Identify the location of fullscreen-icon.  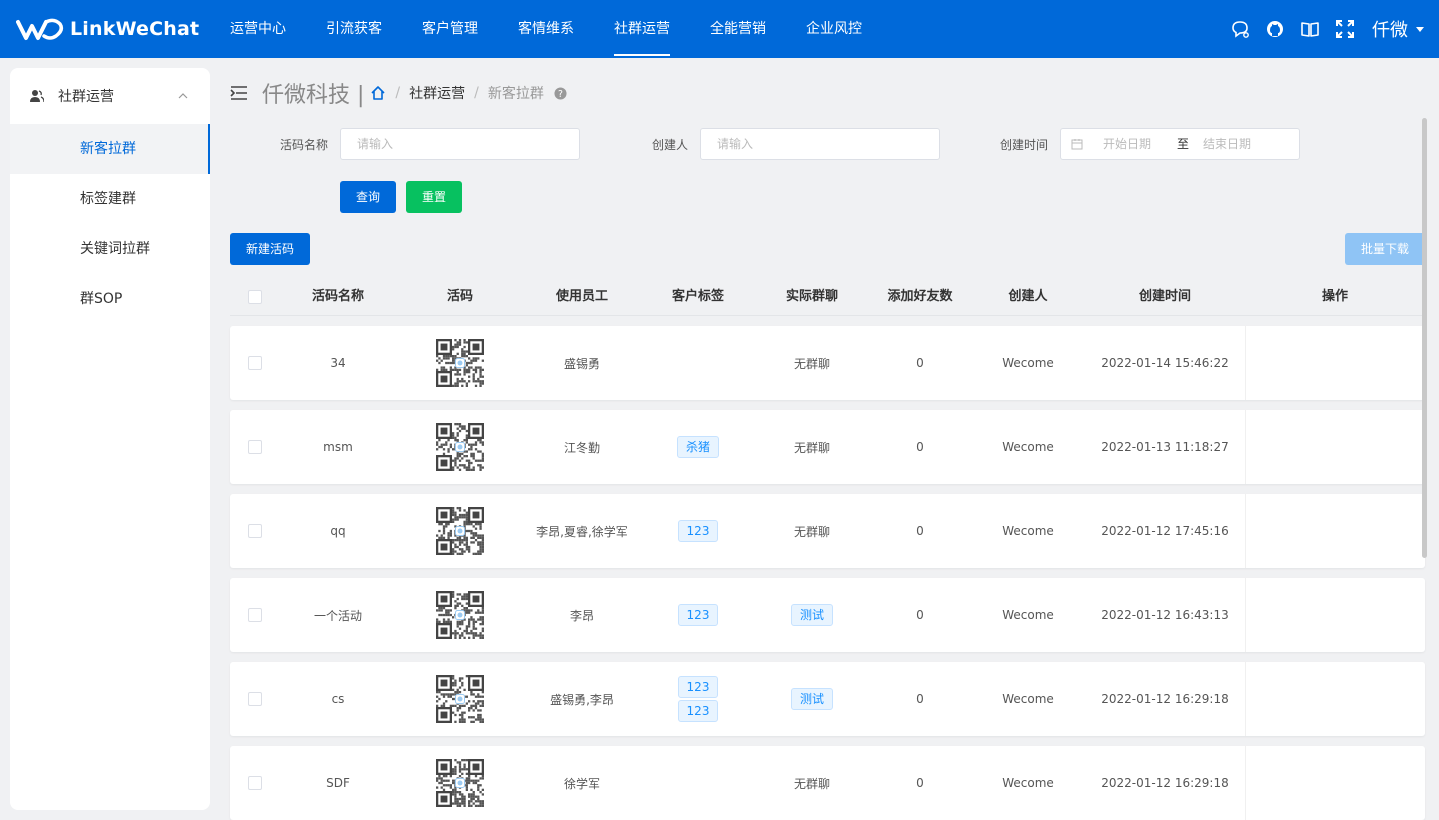
(1345, 29).